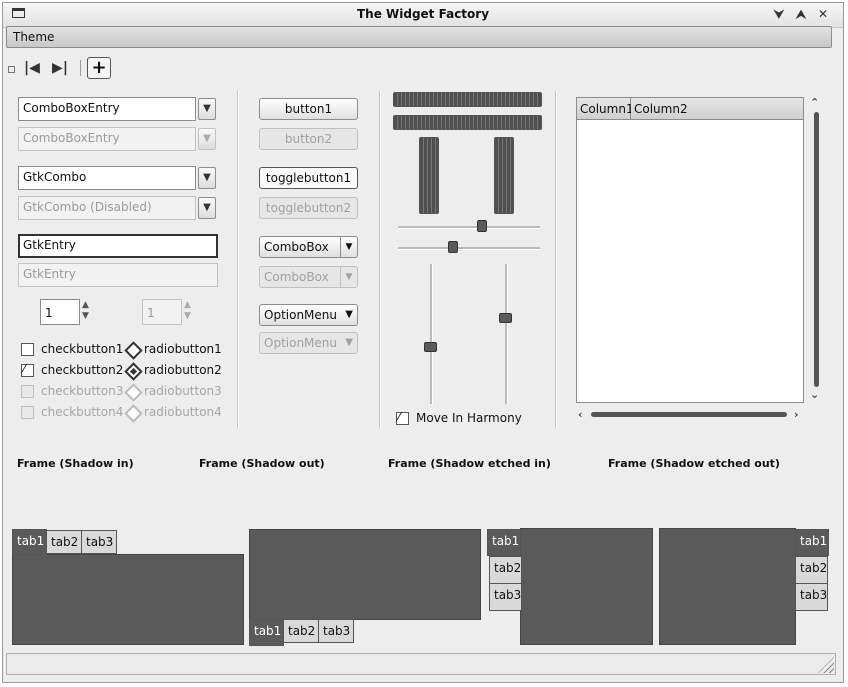  Describe the element at coordinates (469, 418) in the screenshot. I see `move-in-harmony-label: Move In Harmony` at that location.